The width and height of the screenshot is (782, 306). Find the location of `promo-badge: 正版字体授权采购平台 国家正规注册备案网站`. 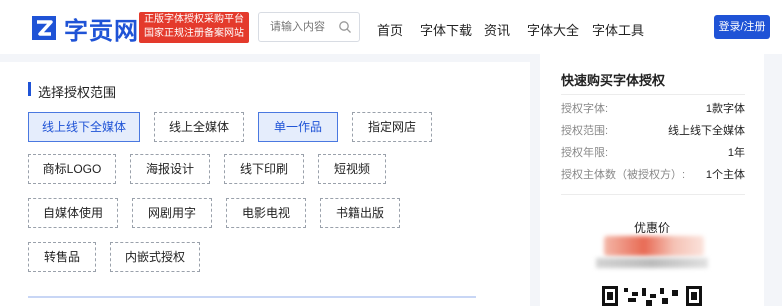

promo-badge: 正版字体授权采购平台 国家正规注册备案网站 is located at coordinates (194, 27).